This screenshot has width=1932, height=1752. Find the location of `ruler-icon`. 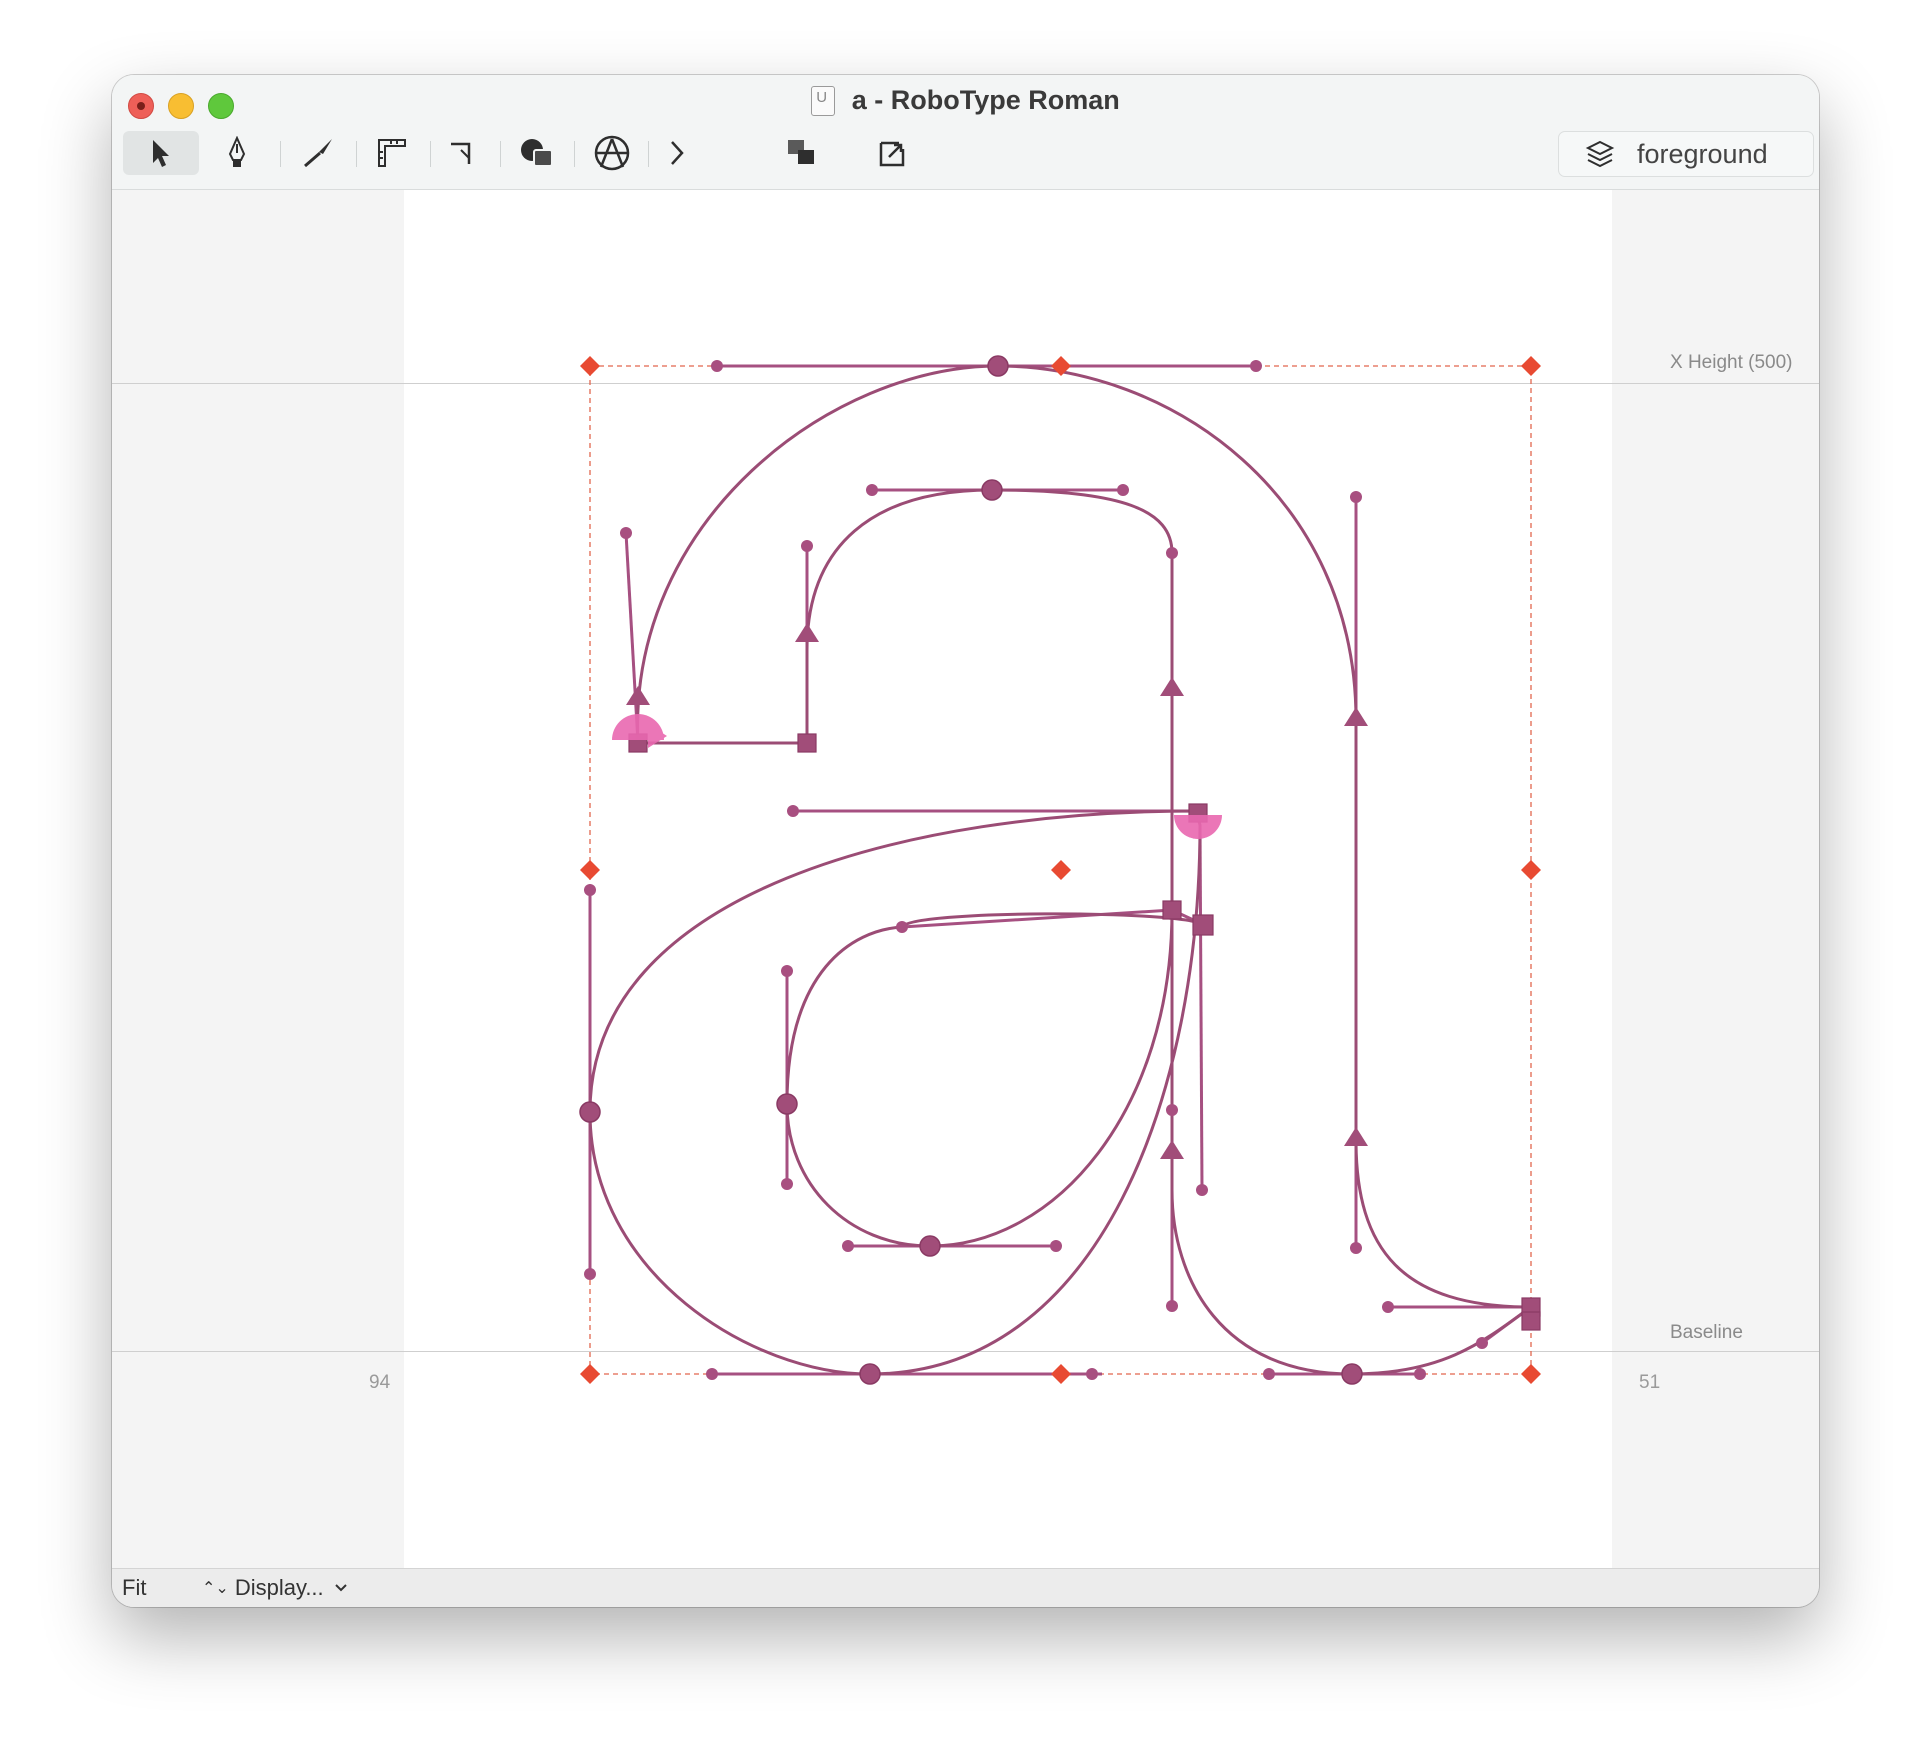

ruler-icon is located at coordinates (392, 153).